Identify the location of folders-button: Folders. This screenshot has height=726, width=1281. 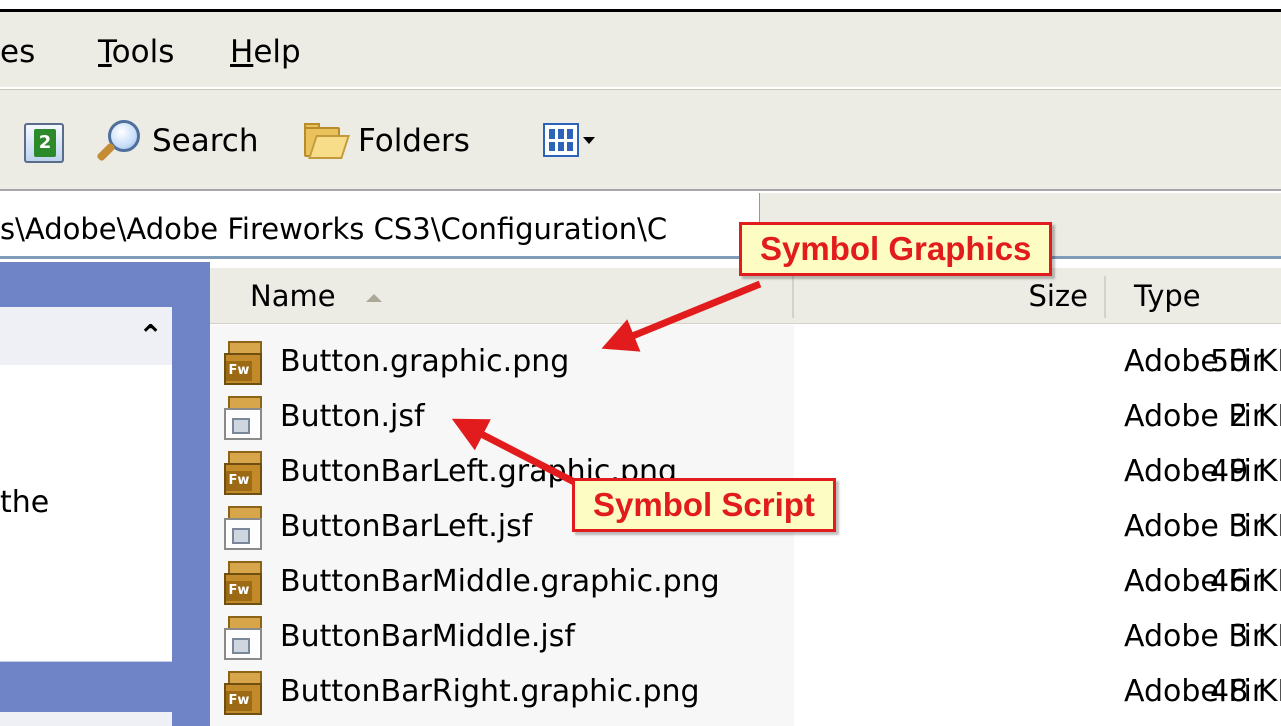
(386, 141).